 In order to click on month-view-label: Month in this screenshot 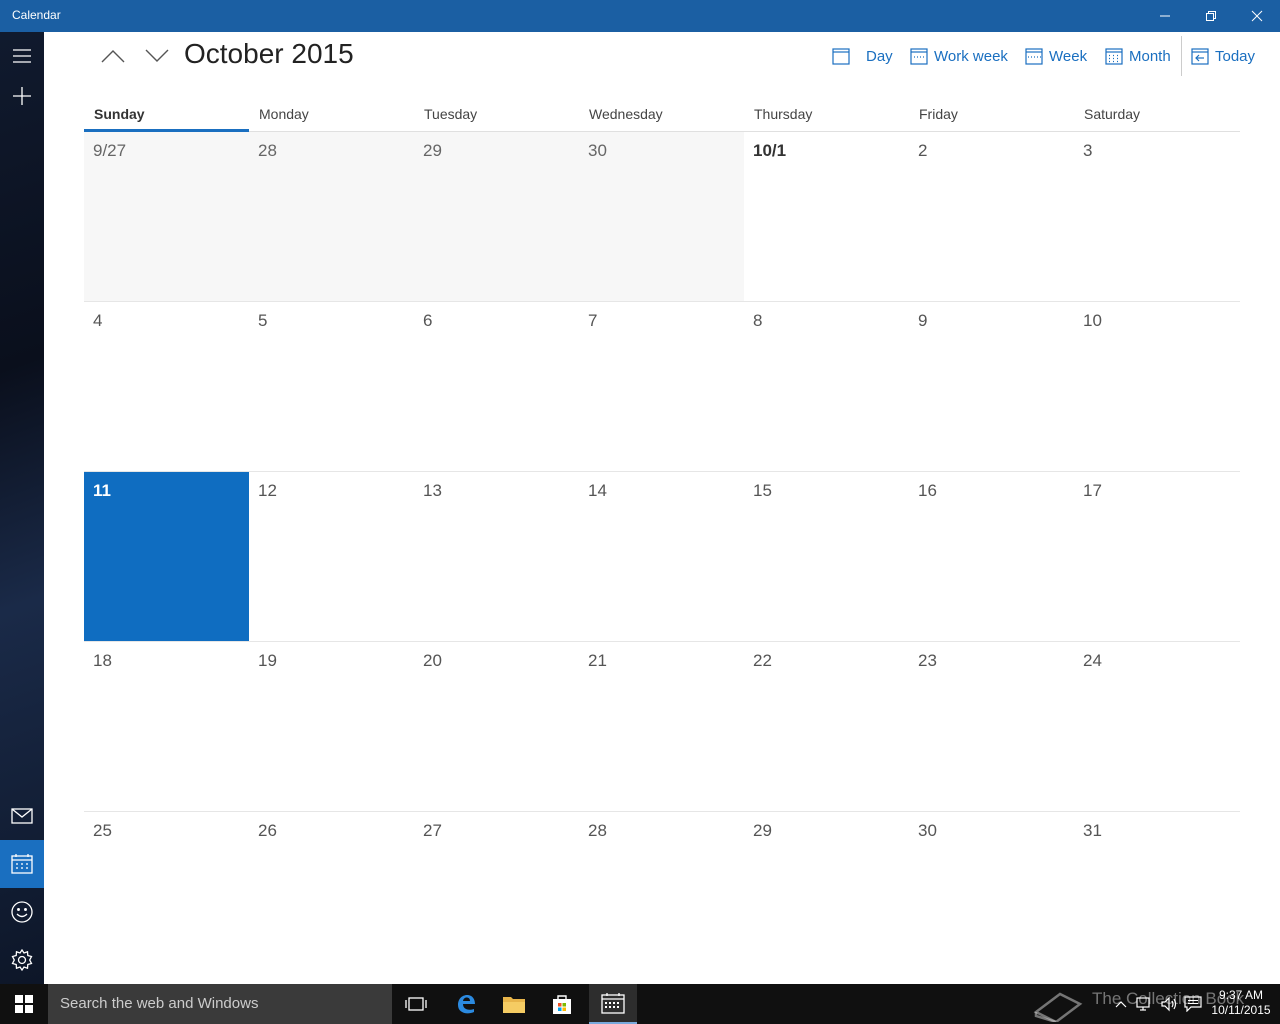, I will do `click(1150, 56)`.